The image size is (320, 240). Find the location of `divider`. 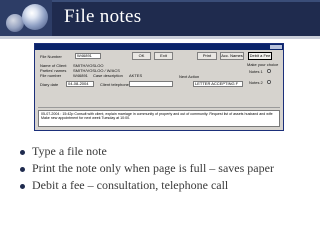

divider is located at coordinates (159, 107).